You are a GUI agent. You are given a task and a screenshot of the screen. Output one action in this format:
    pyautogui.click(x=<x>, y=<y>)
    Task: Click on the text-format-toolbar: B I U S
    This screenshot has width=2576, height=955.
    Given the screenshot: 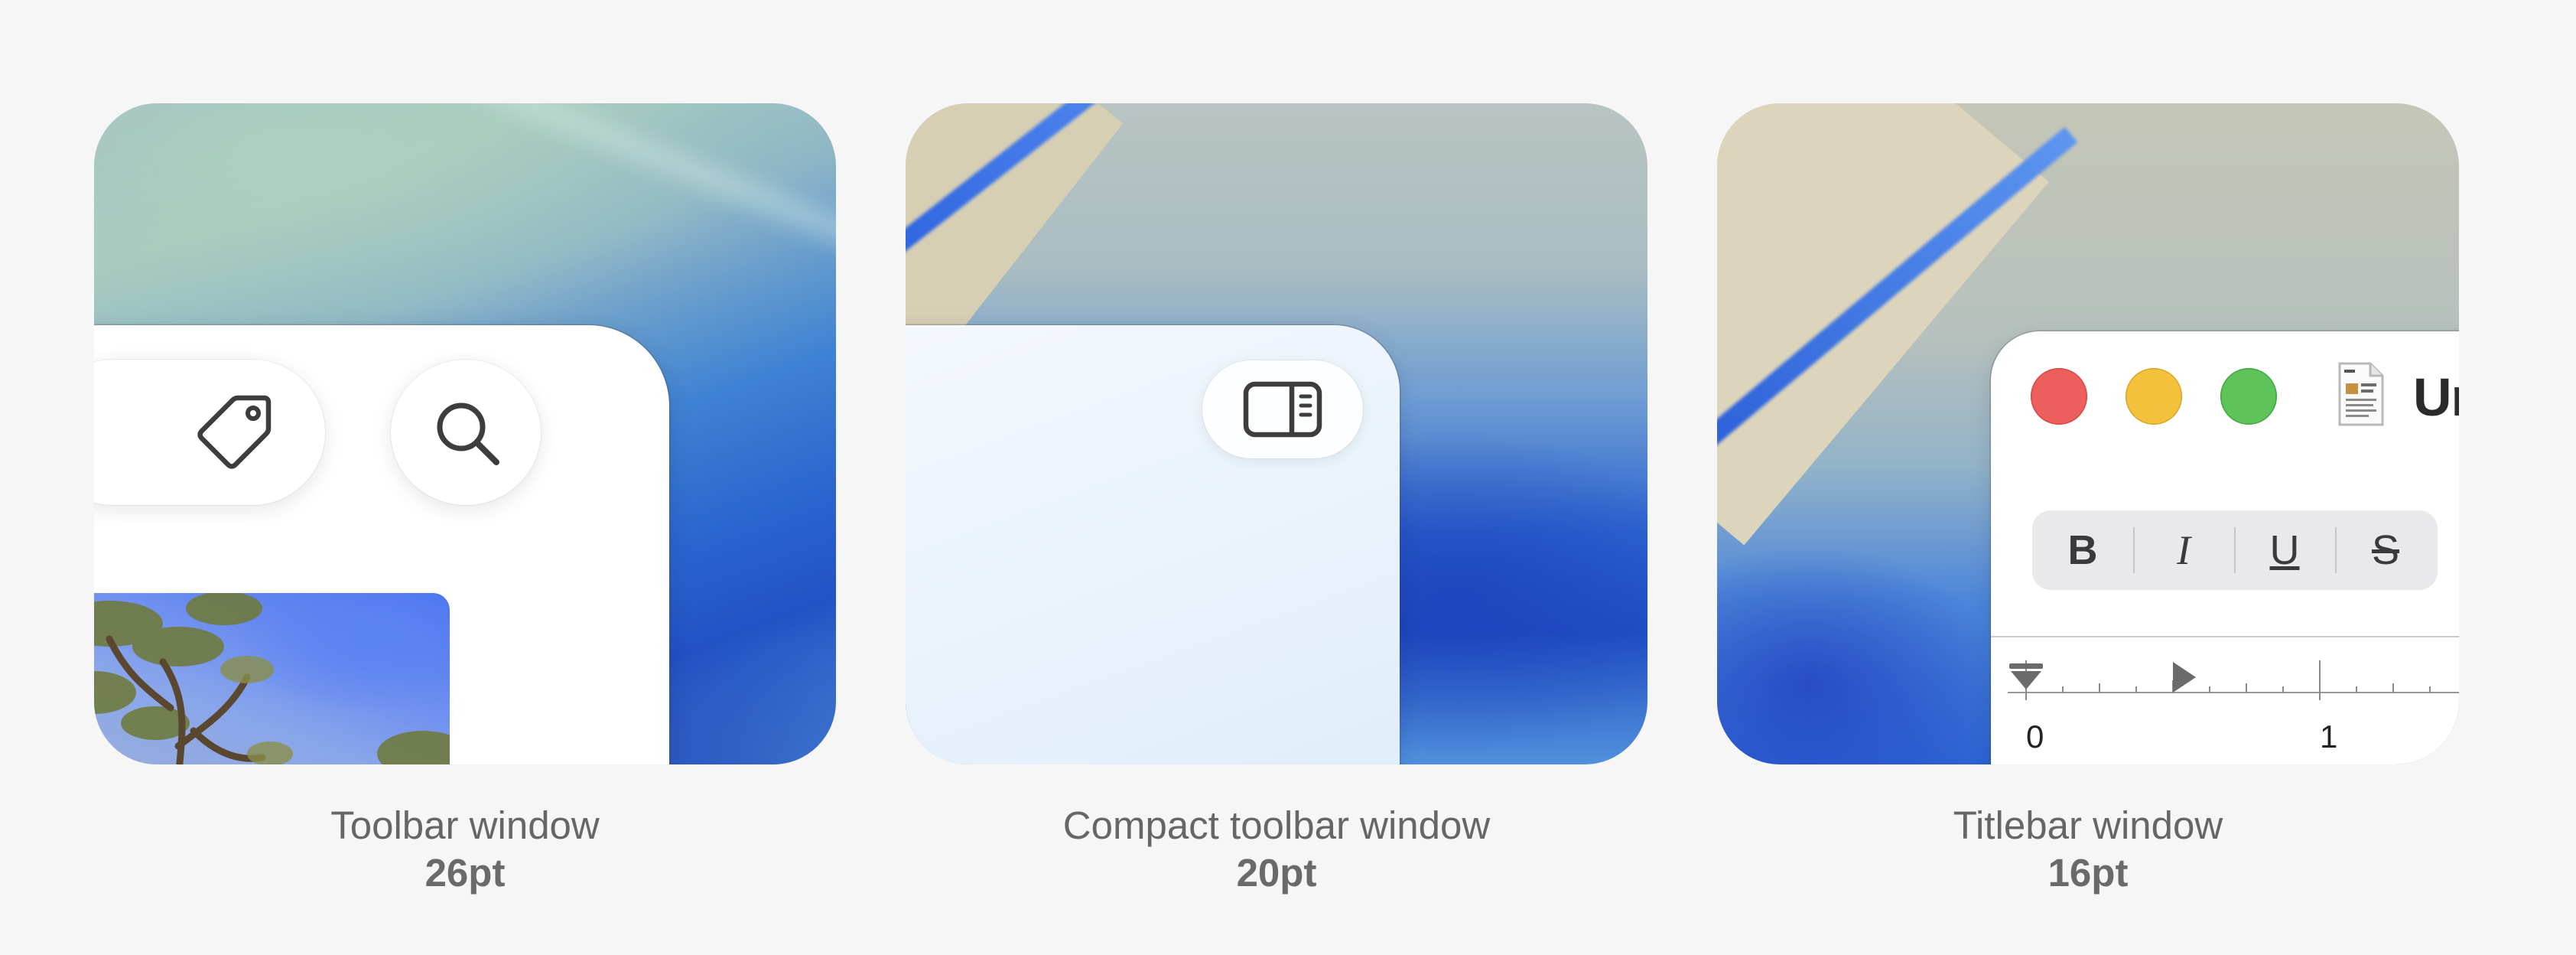 What is the action you would take?
    pyautogui.click(x=2235, y=550)
    